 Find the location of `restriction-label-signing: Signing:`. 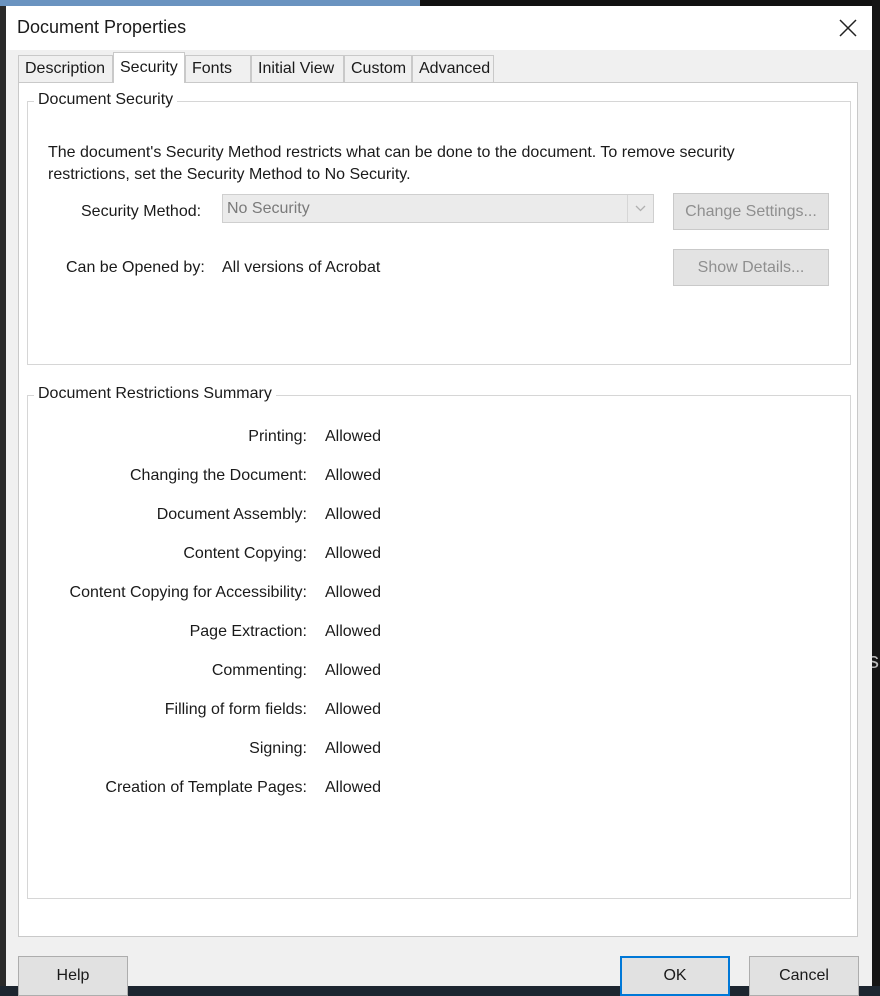

restriction-label-signing: Signing: is located at coordinates (278, 748).